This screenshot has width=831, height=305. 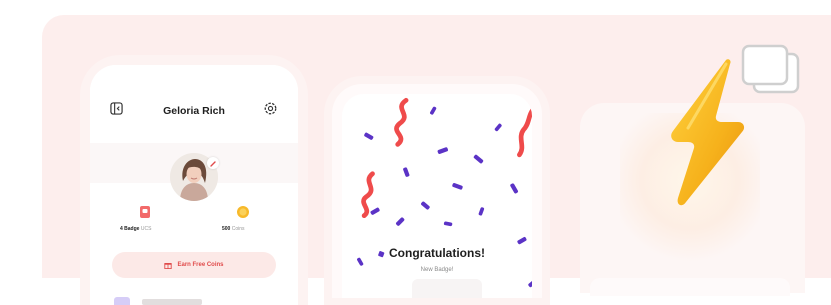 What do you see at coordinates (437, 270) in the screenshot?
I see `new-badge-subtitle: New Badge!` at bounding box center [437, 270].